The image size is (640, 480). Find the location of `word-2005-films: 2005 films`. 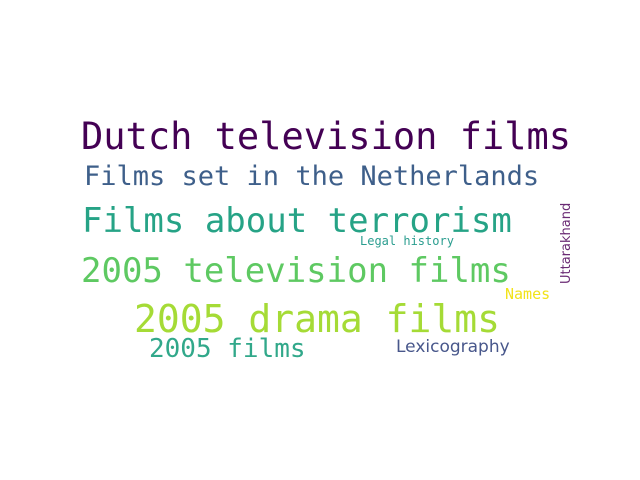

word-2005-films: 2005 films is located at coordinates (227, 349).